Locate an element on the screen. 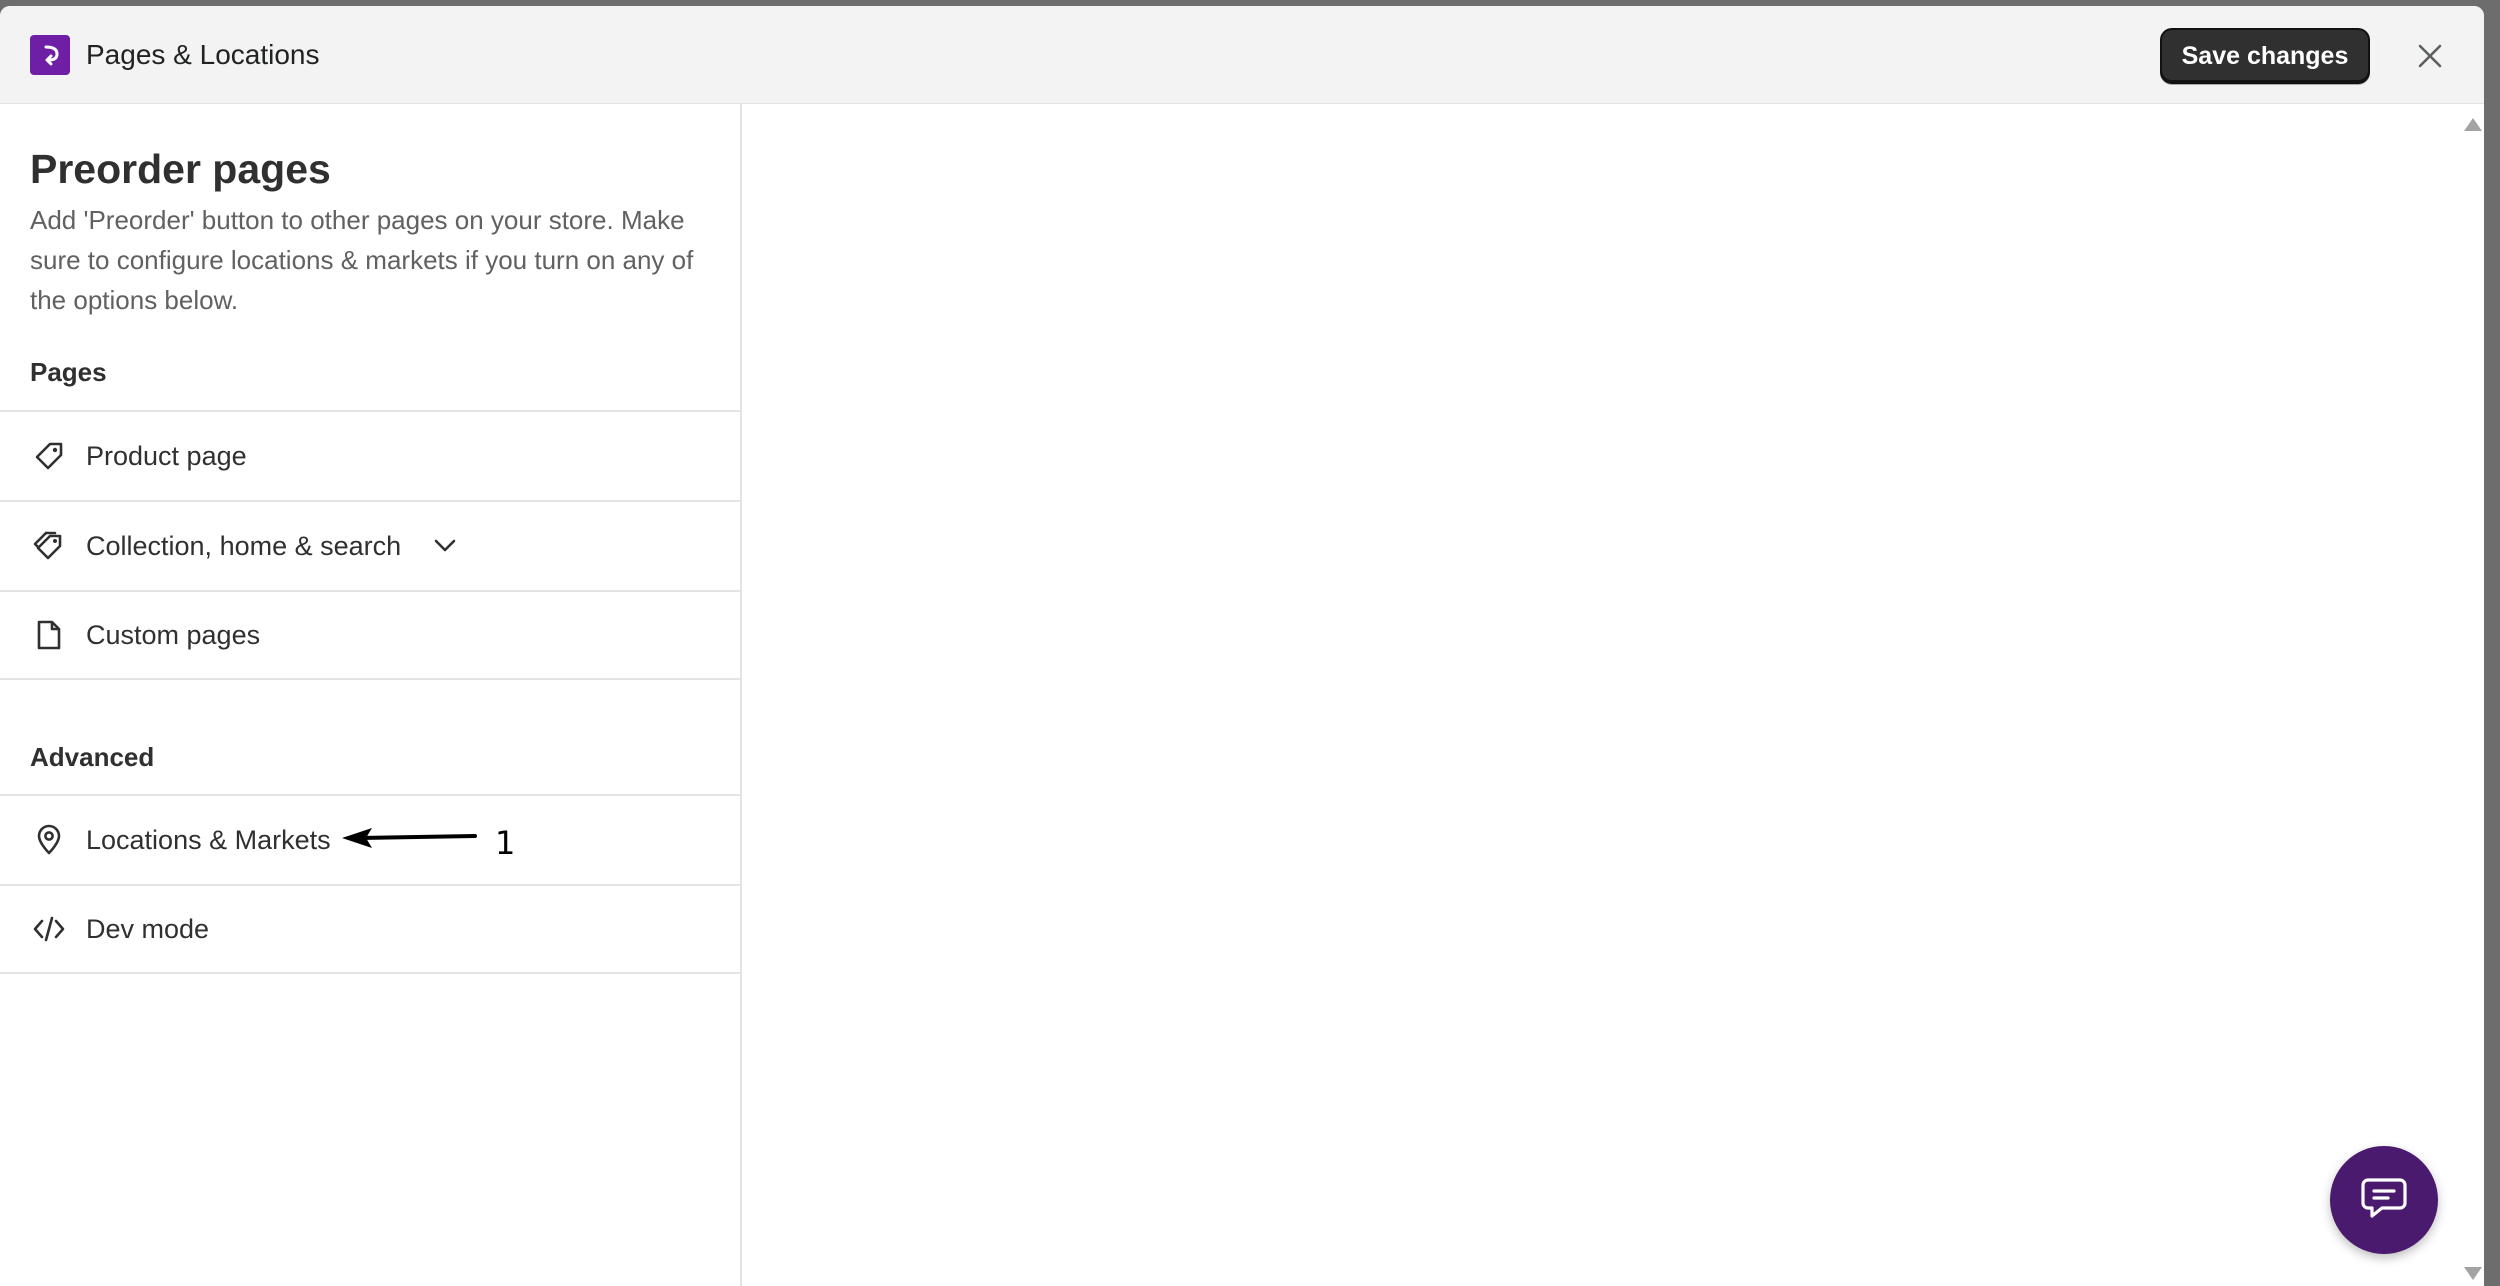  chat-icon is located at coordinates (2384, 1200).